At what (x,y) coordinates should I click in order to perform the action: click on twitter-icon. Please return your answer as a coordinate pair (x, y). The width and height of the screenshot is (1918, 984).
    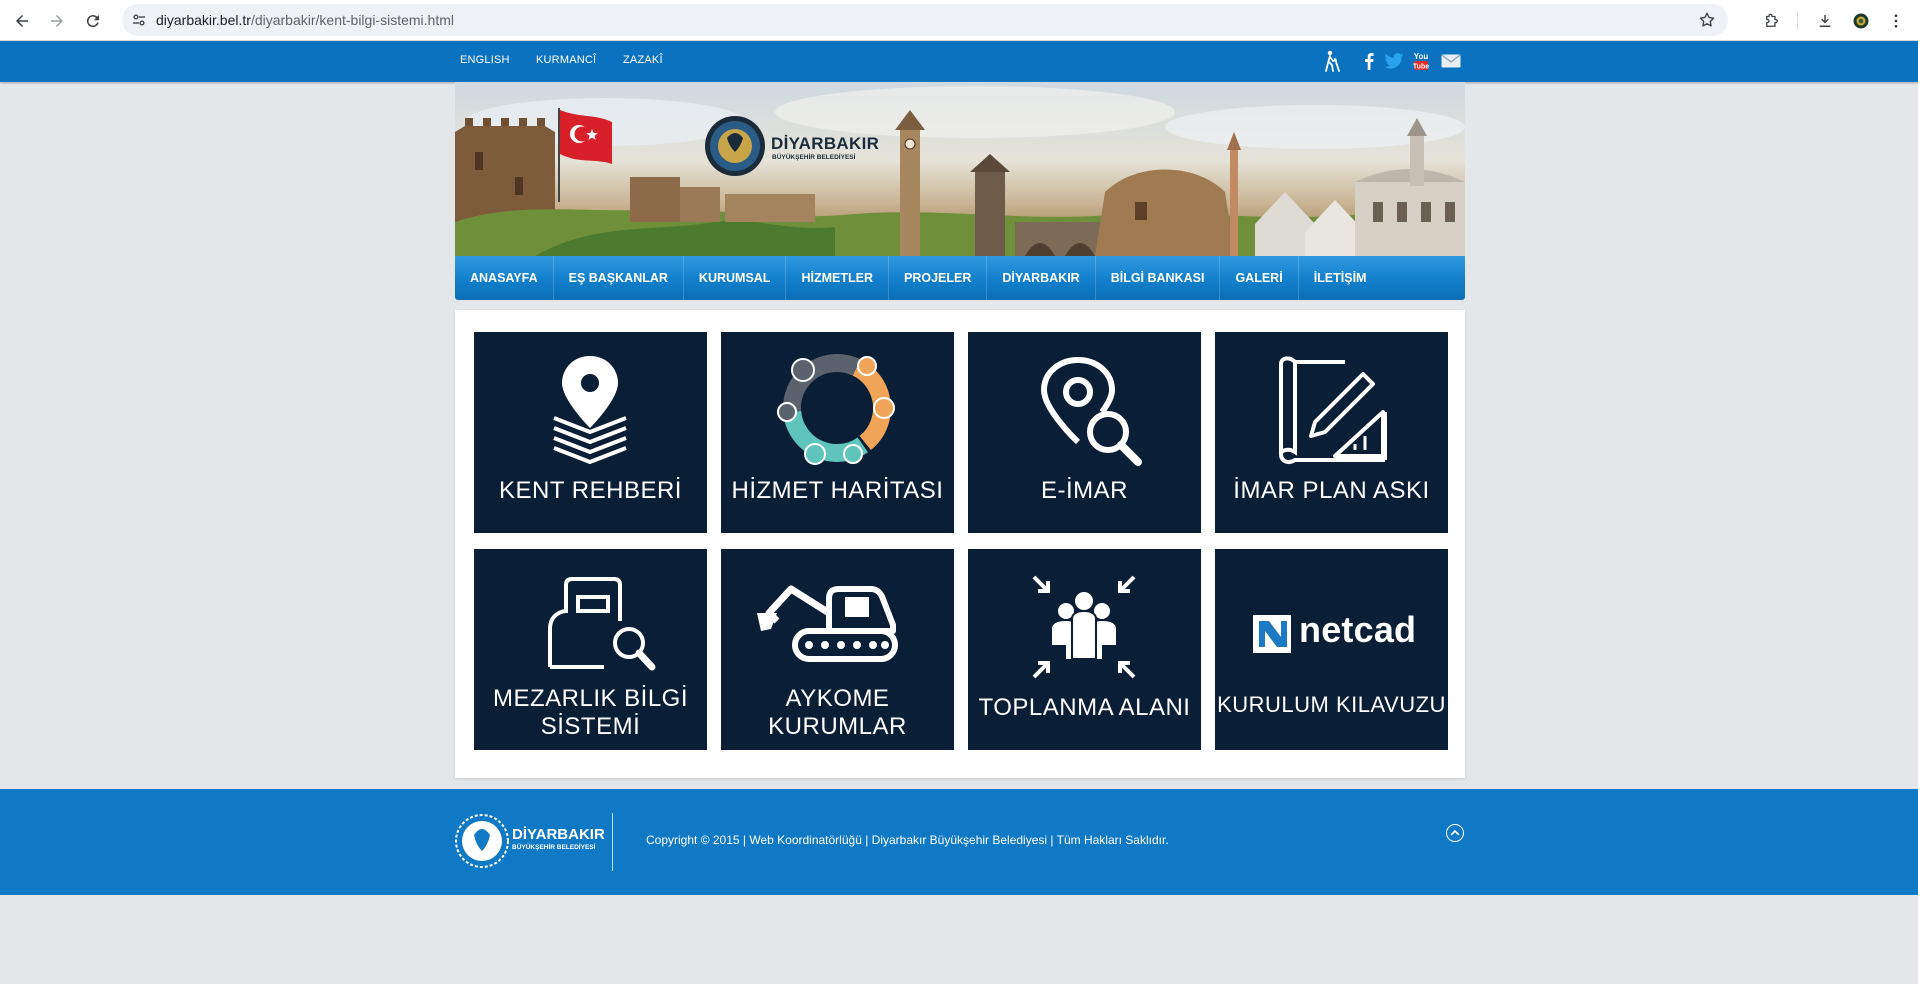
    Looking at the image, I should click on (1394, 61).